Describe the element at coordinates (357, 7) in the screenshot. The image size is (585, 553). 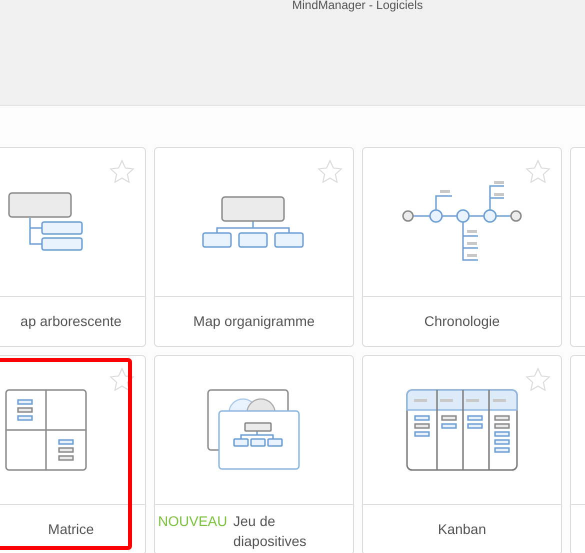
I see `window-title: MindManager - Logiciels` at that location.